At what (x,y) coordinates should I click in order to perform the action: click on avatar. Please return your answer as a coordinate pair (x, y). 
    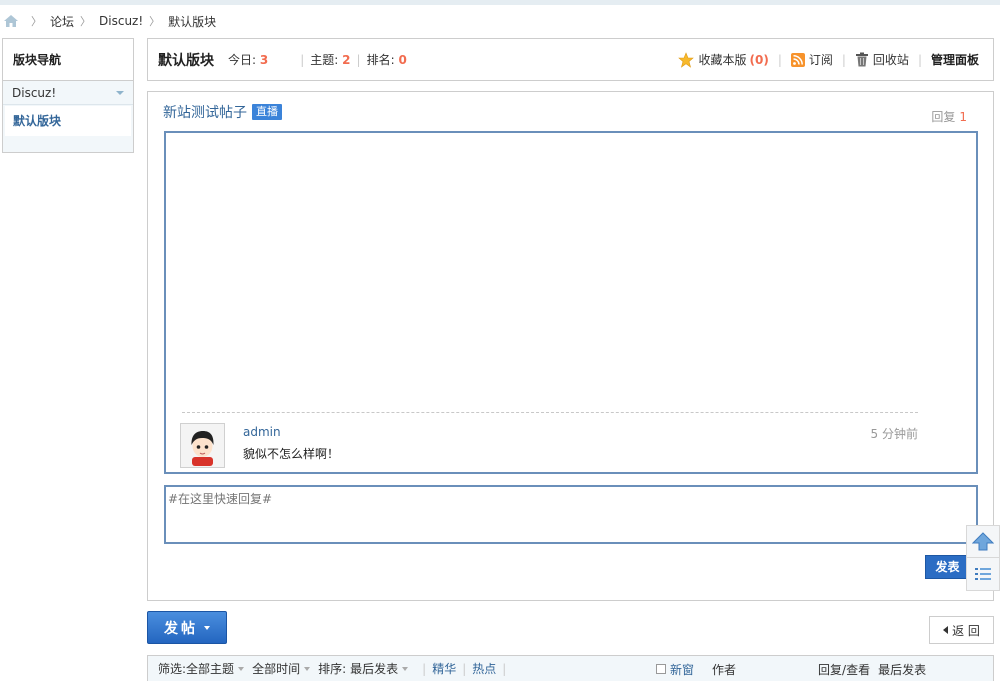
    Looking at the image, I should click on (202, 445).